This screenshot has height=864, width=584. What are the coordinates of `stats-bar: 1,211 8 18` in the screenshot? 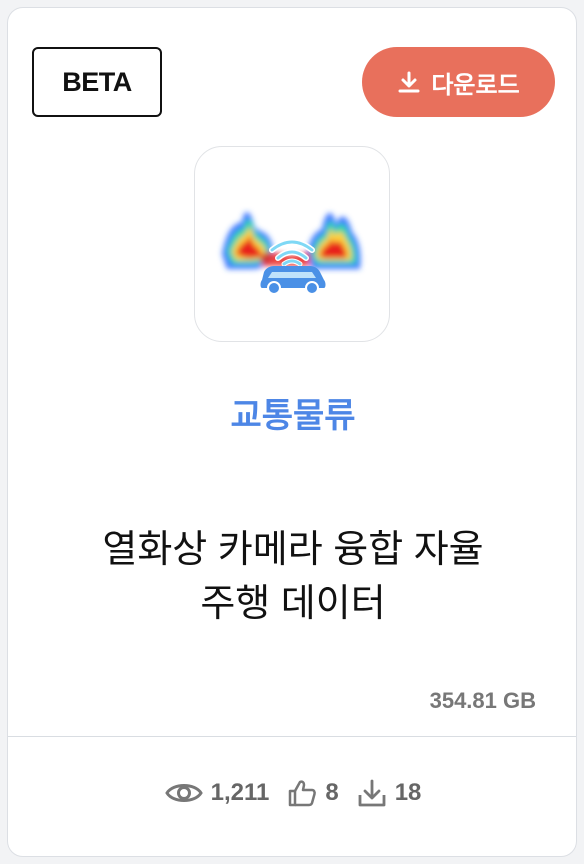 It's located at (293, 793).